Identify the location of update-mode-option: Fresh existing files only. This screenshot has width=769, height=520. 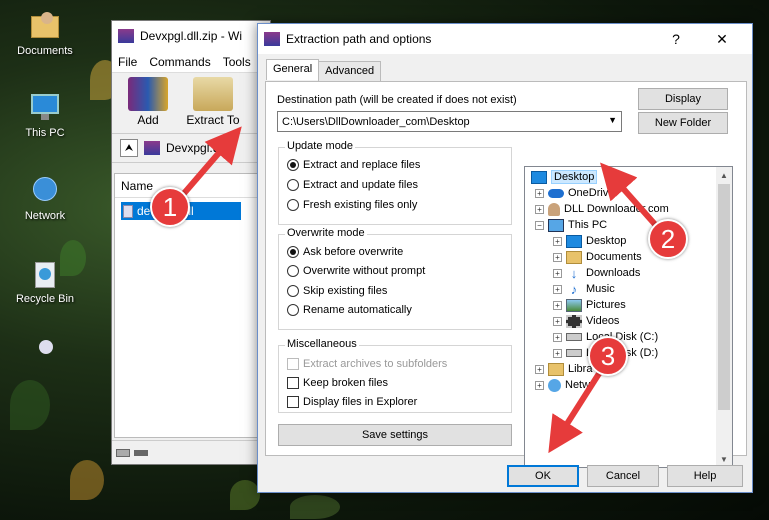
(352, 205).